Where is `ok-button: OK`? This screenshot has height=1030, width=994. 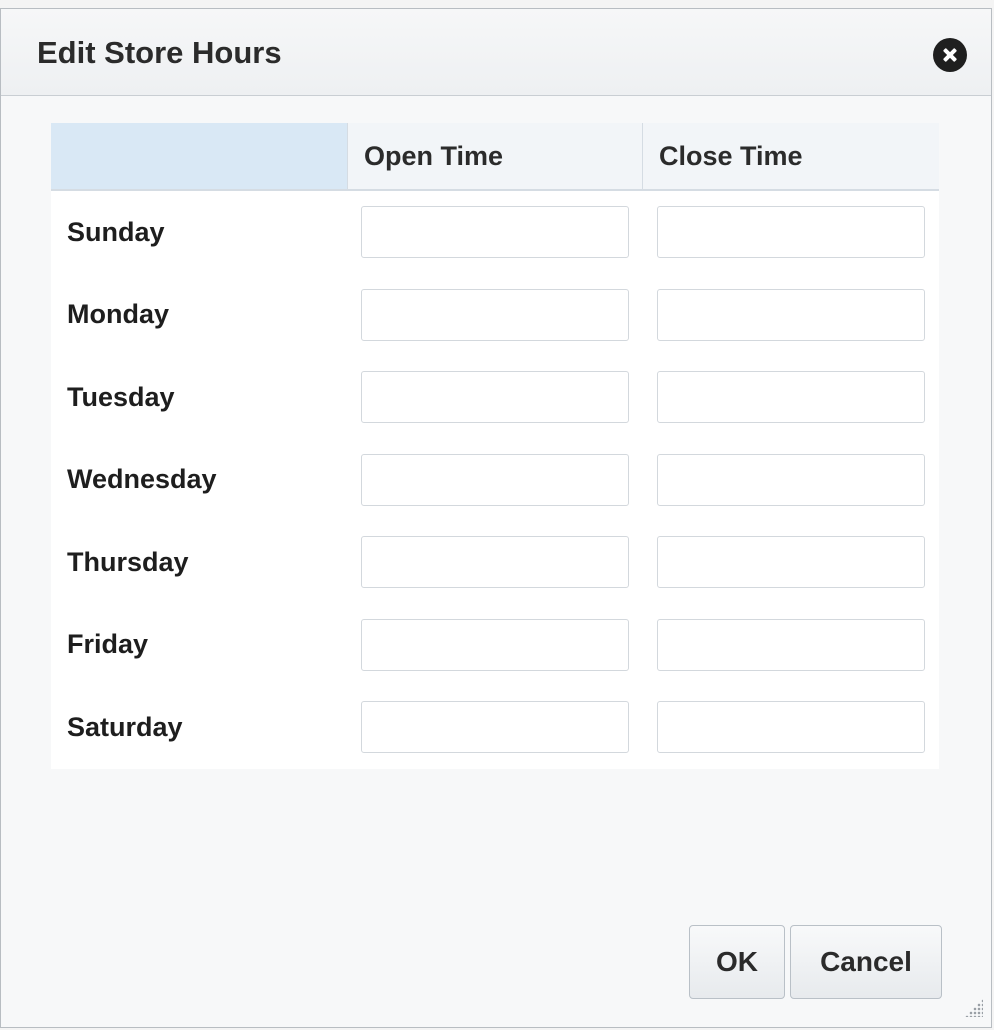
ok-button: OK is located at coordinates (737, 962).